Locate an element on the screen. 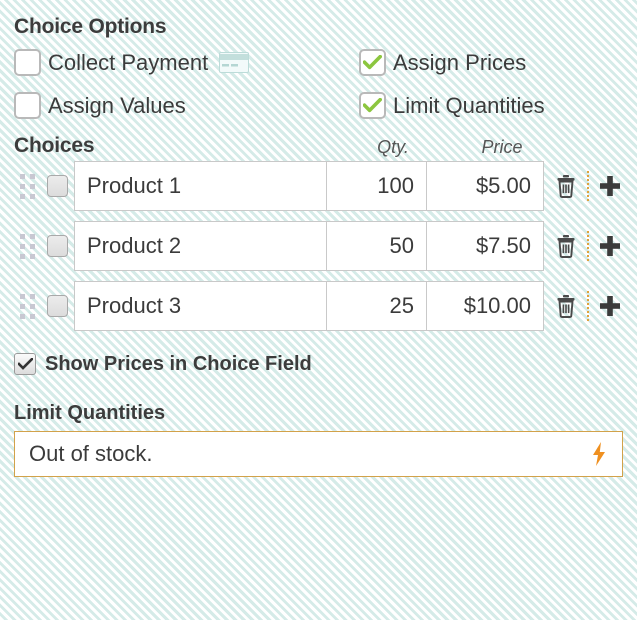  choice-price-input: $7.50 is located at coordinates (485, 246).